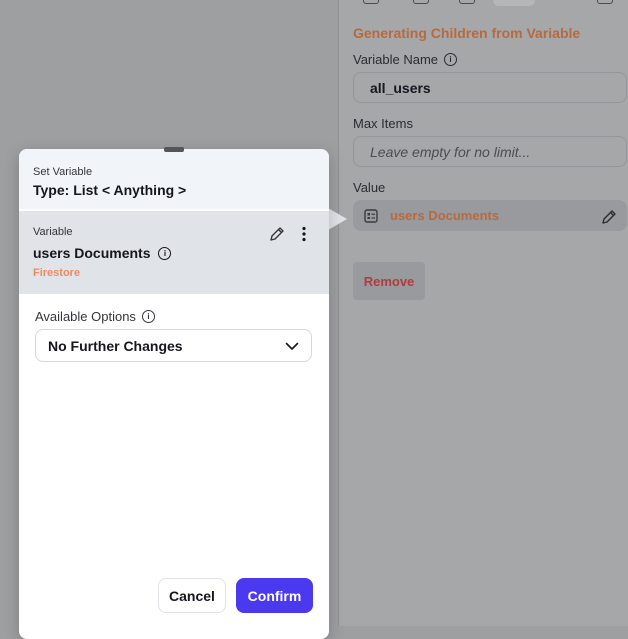 The image size is (628, 639). I want to click on variable-name-label: Variable Name i, so click(405, 59).